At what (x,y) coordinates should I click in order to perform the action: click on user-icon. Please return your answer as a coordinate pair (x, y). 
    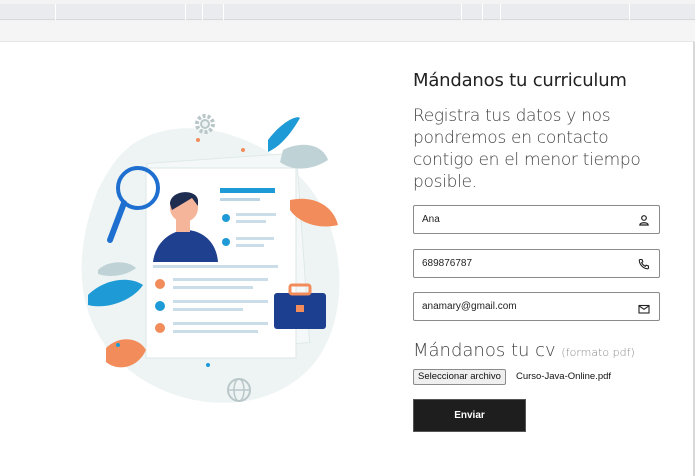
    Looking at the image, I should click on (644, 220).